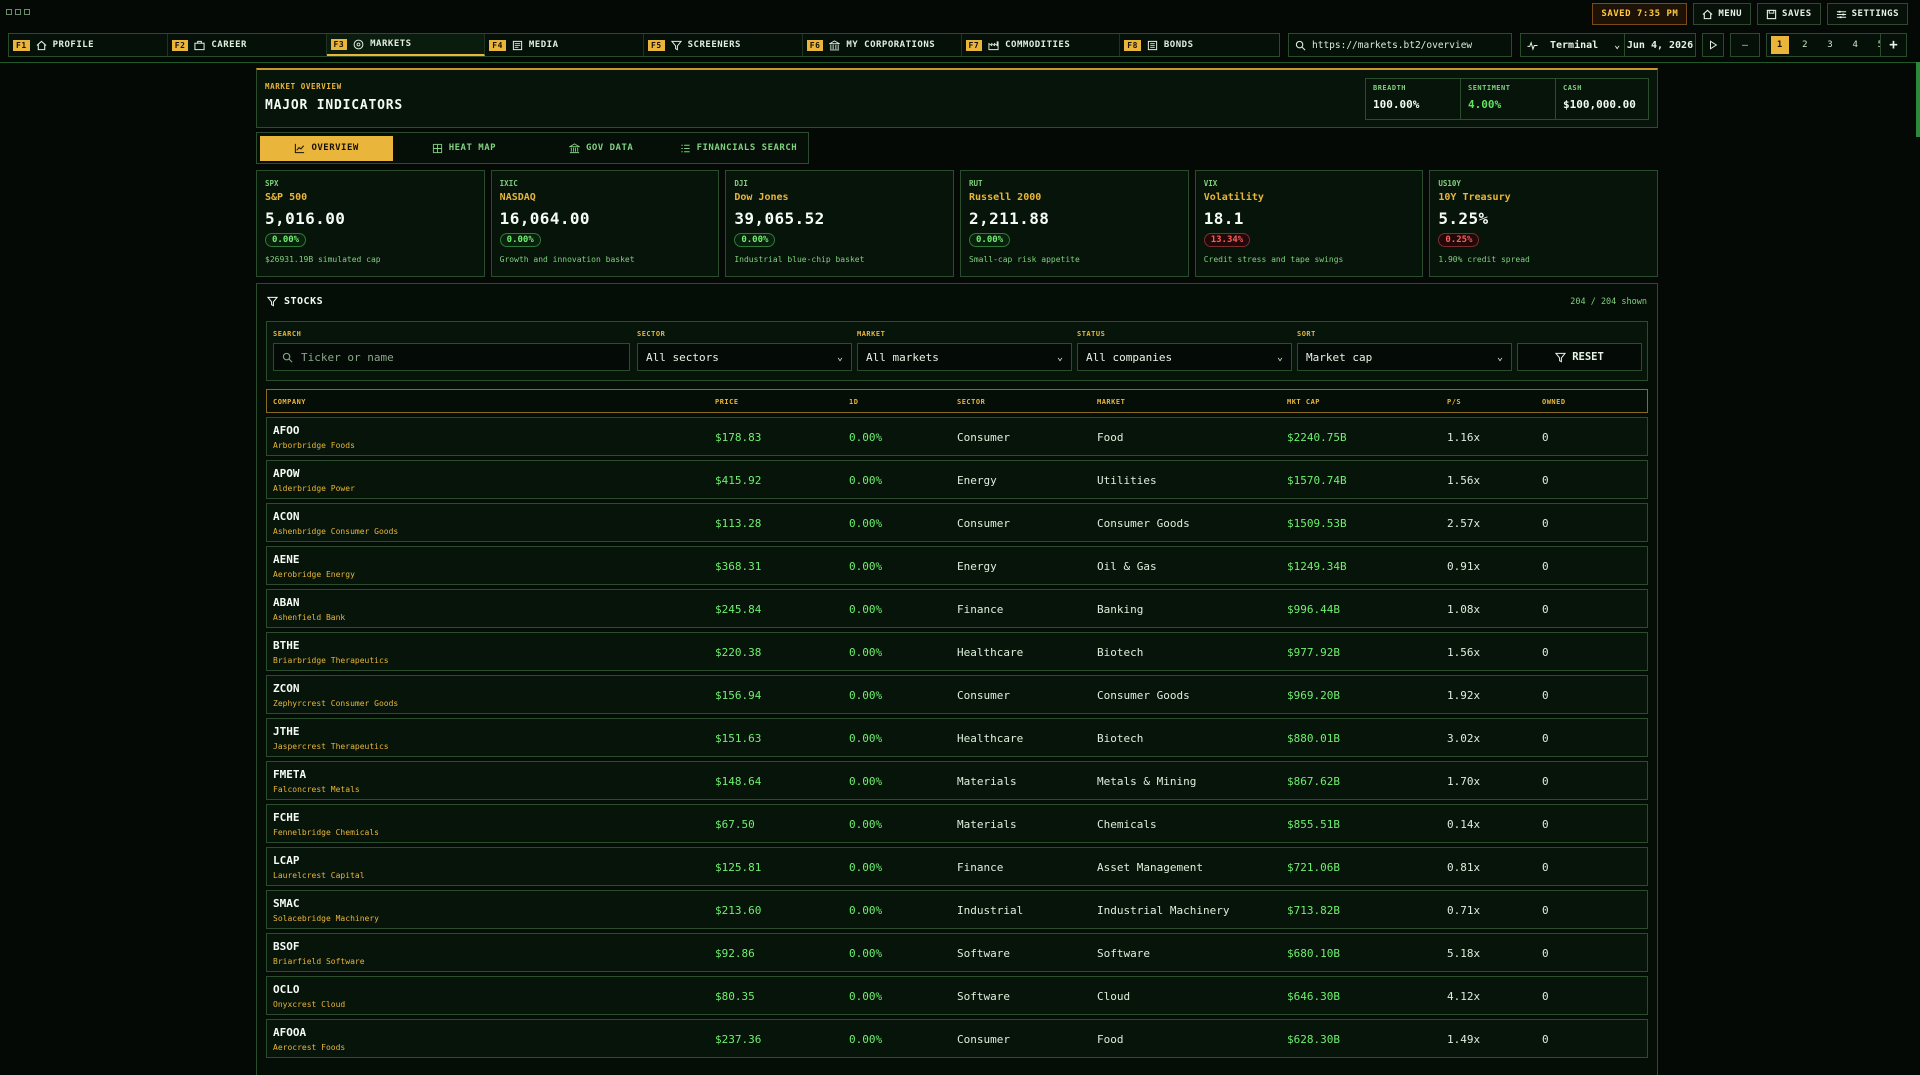 The height and width of the screenshot is (1075, 1920). Describe the element at coordinates (1111, 402) in the screenshot. I see `column-header-market: MARKET` at that location.